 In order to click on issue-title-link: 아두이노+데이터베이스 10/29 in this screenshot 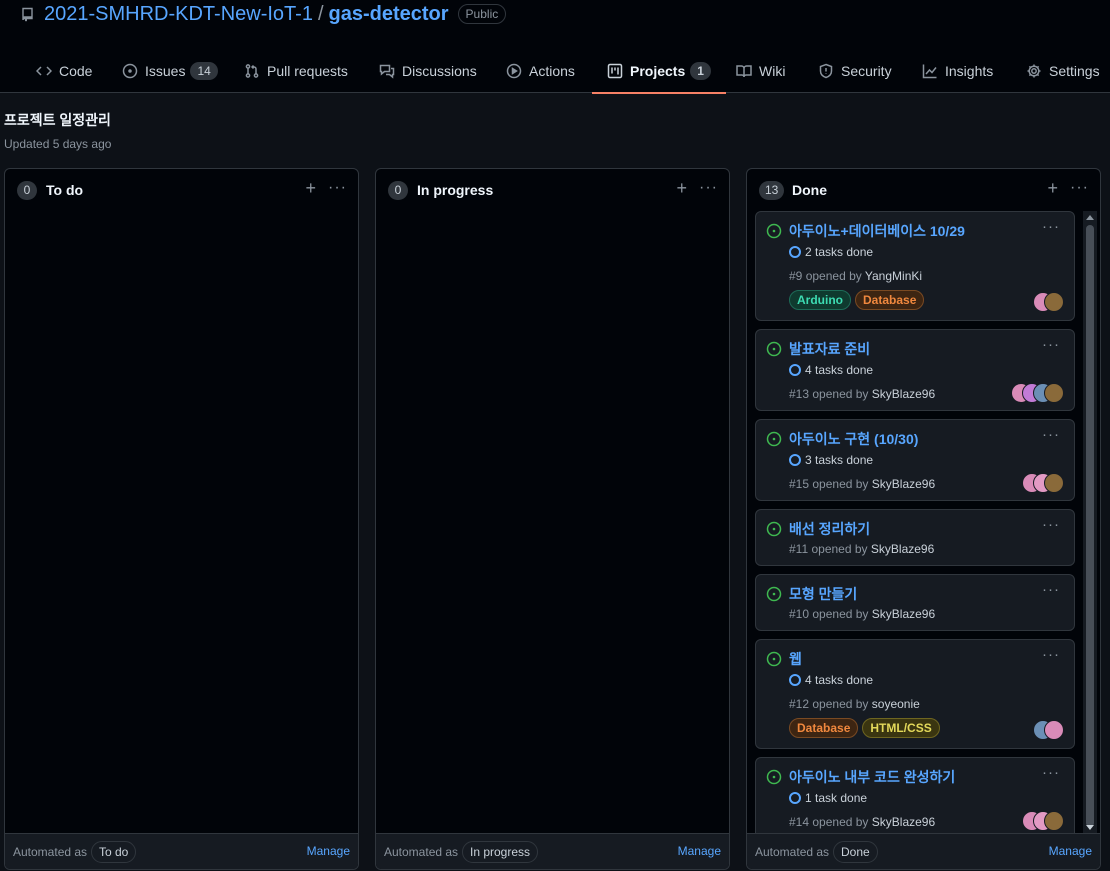, I will do `click(877, 231)`.